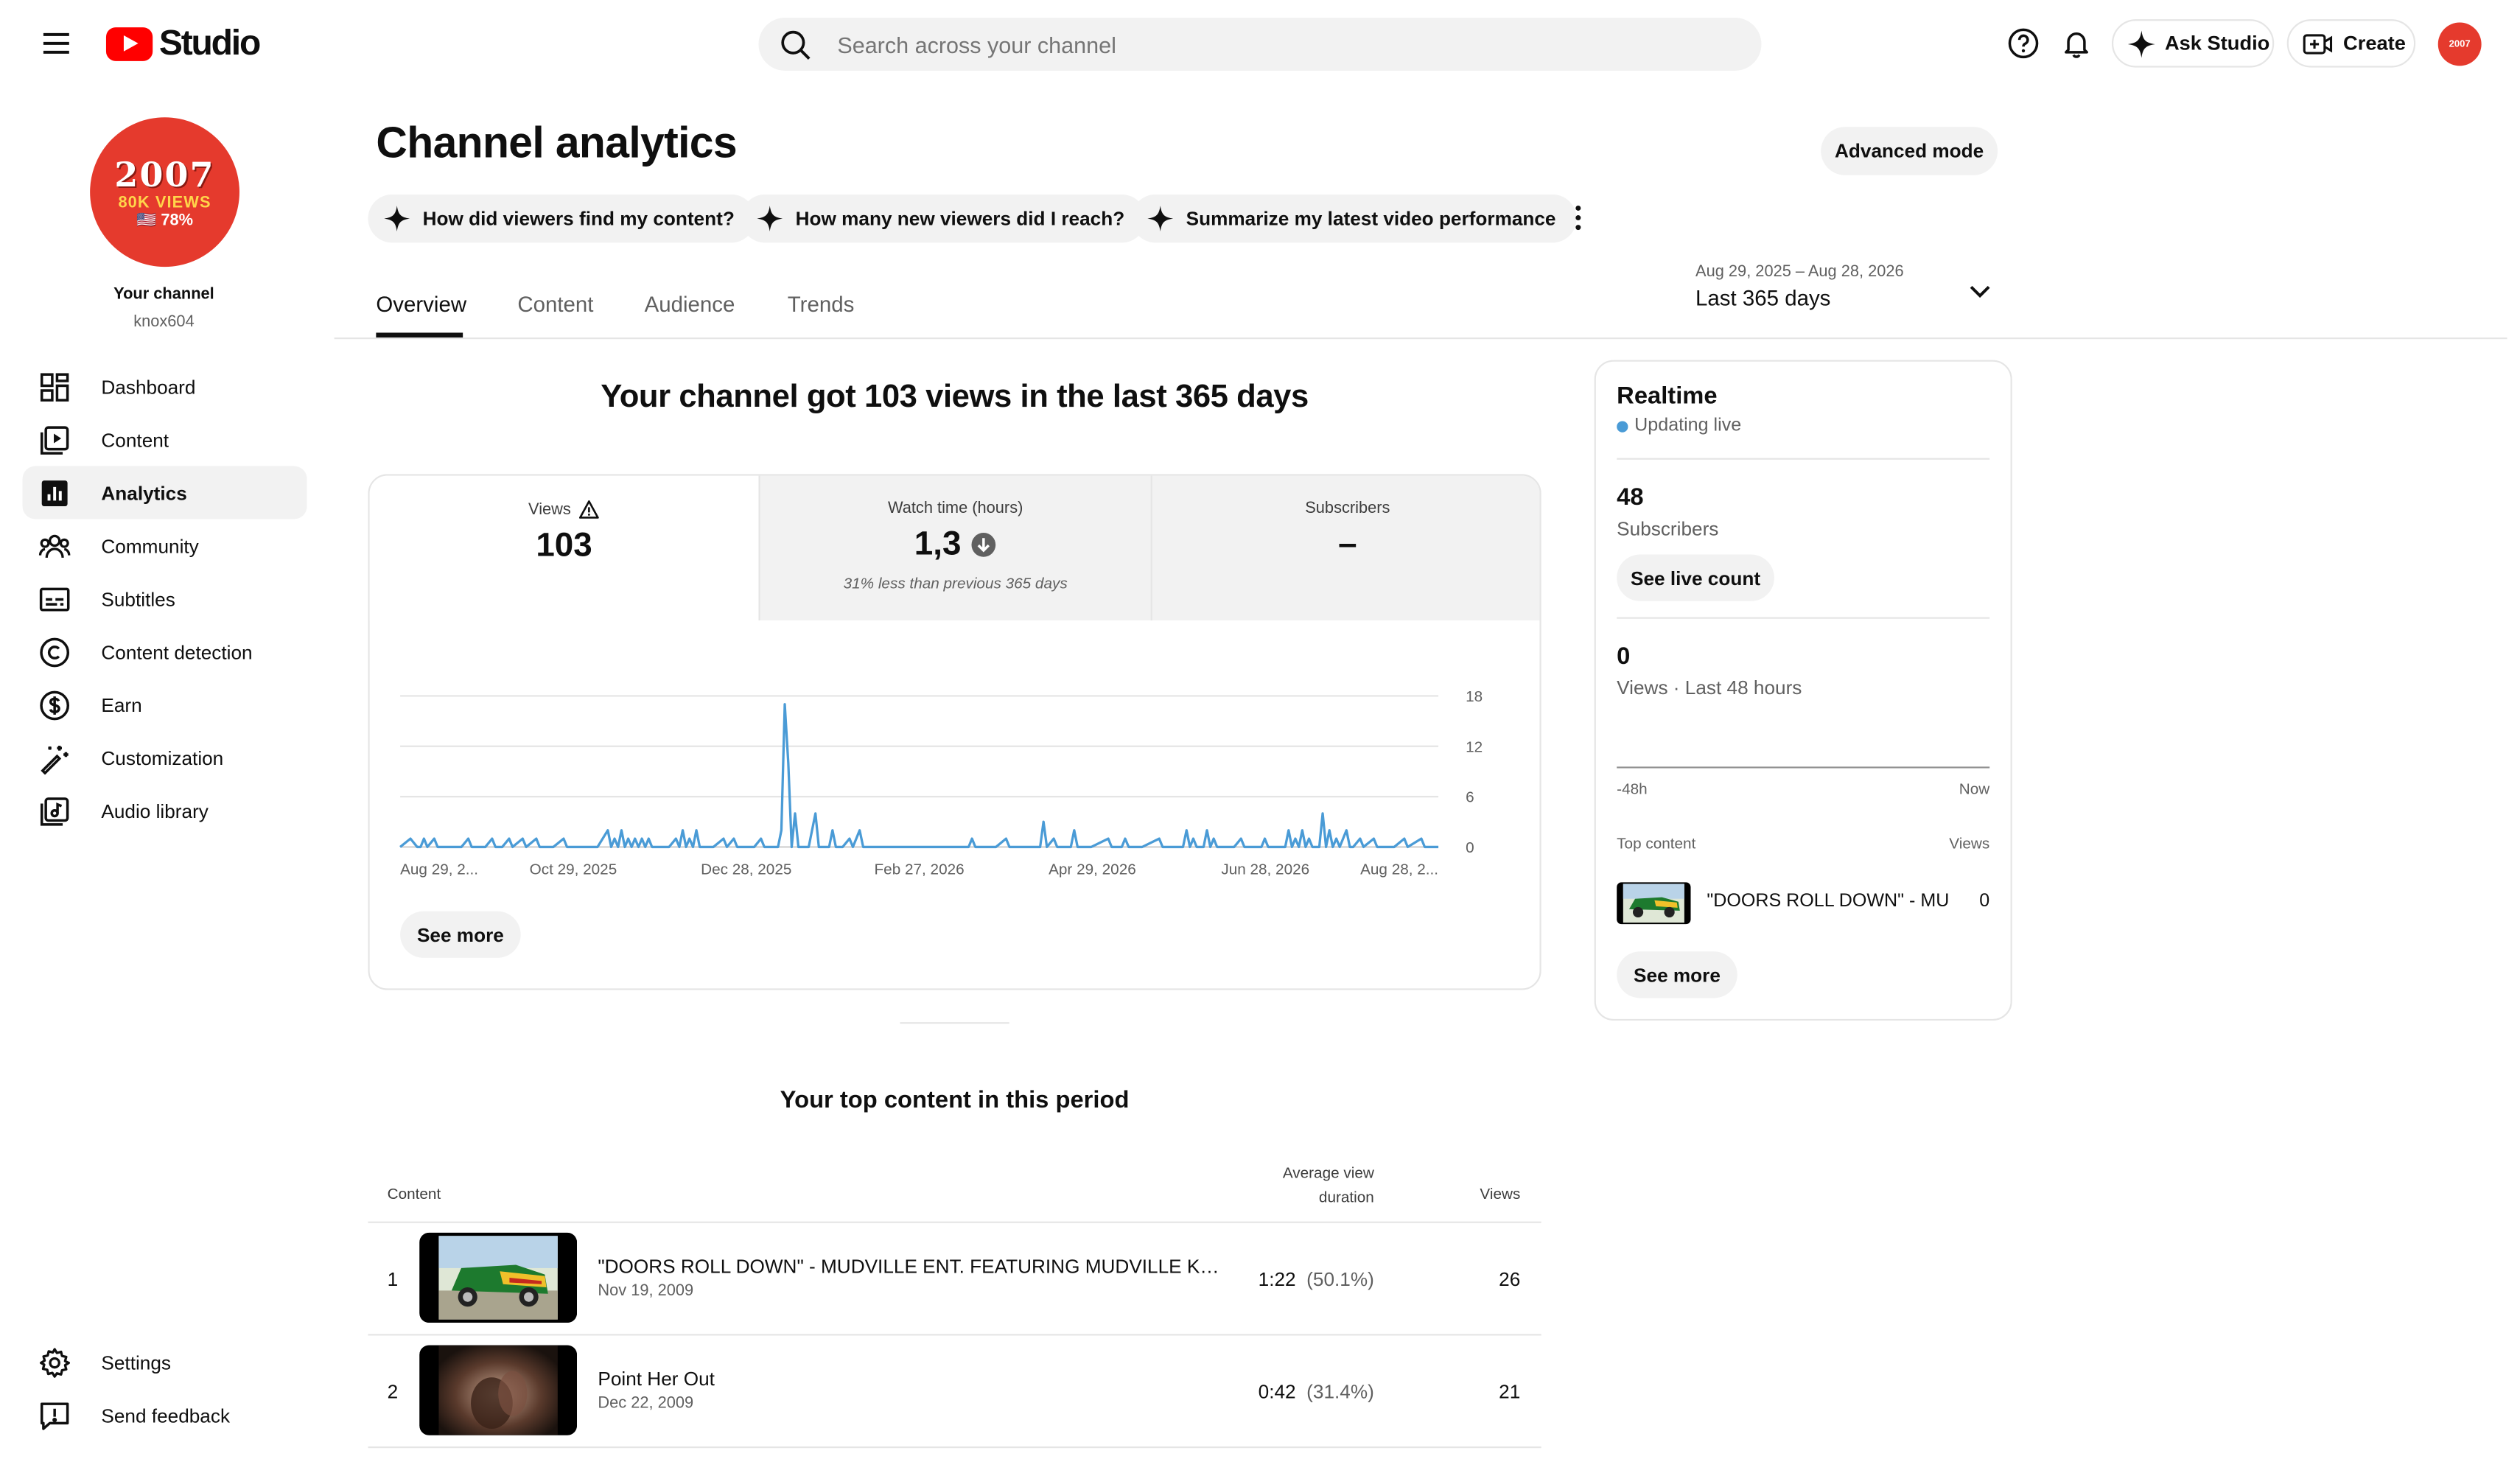 This screenshot has height=1459, width=2520. I want to click on create-button: Create, so click(2351, 43).